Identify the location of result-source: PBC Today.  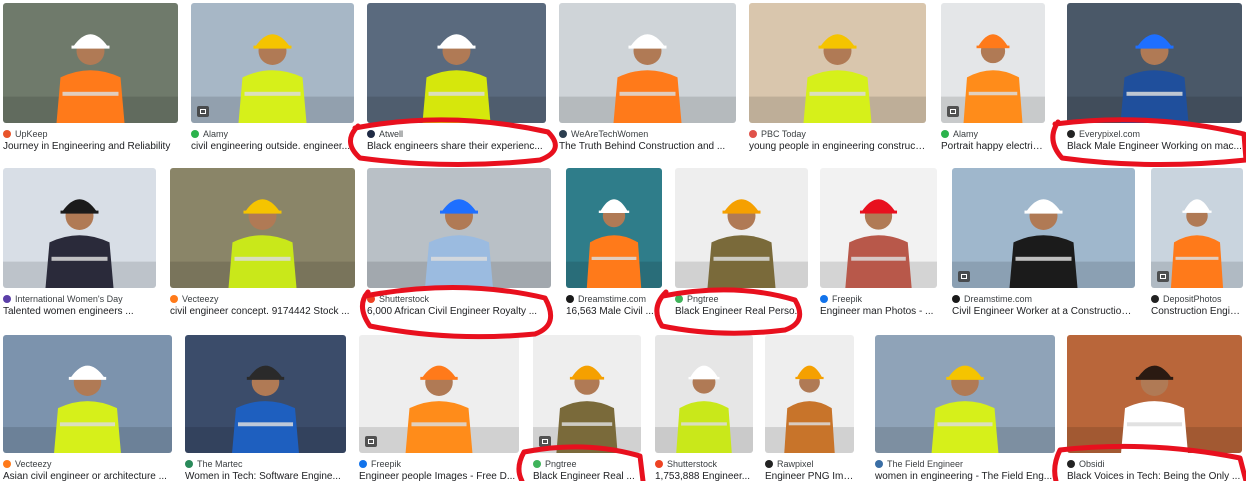
(837, 134).